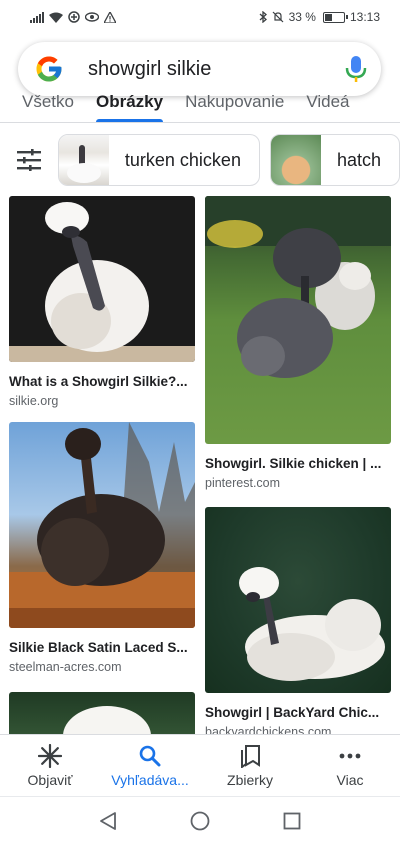  What do you see at coordinates (50, 755) in the screenshot?
I see `asterisk-icon` at bounding box center [50, 755].